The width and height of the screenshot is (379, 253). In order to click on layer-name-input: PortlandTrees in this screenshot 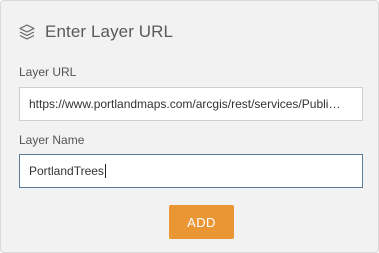, I will do `click(191, 171)`.